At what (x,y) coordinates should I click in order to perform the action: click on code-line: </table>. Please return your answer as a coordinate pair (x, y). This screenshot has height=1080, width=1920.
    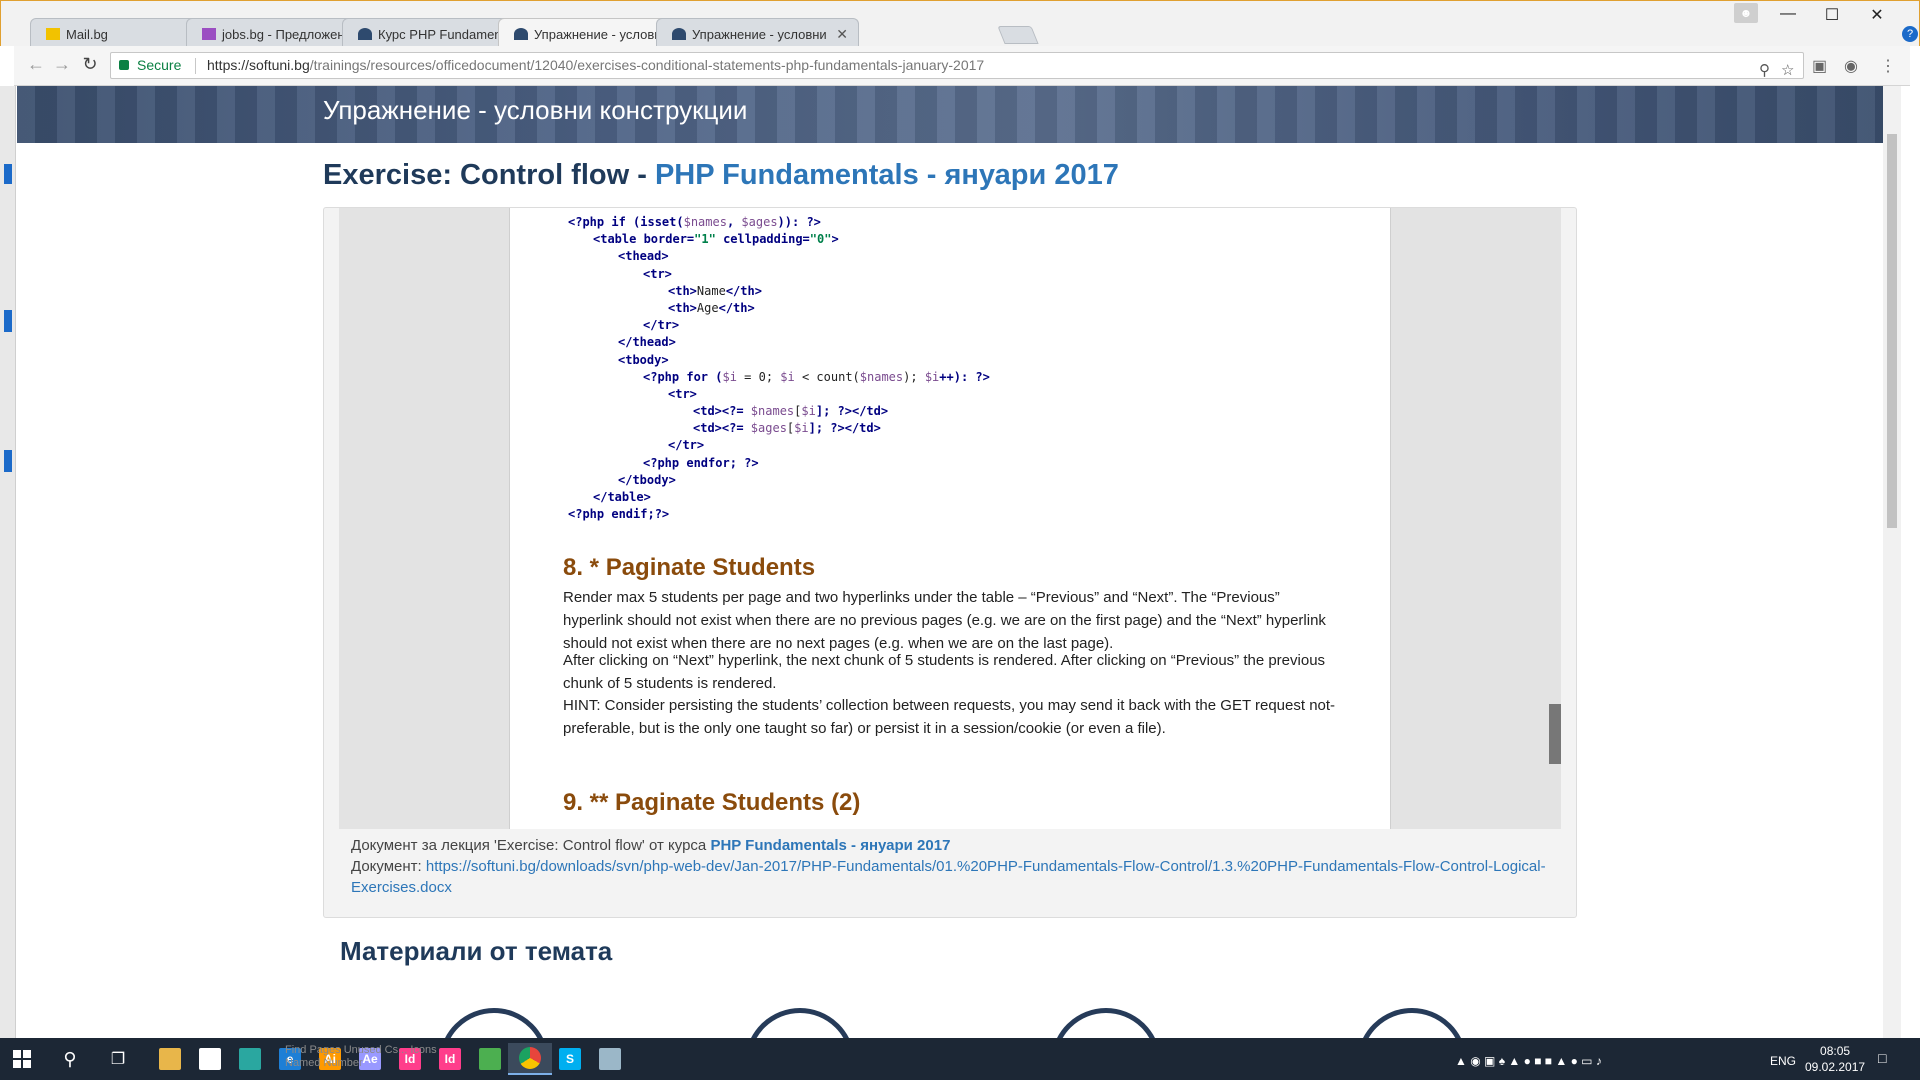
    Looking at the image, I should click on (779, 497).